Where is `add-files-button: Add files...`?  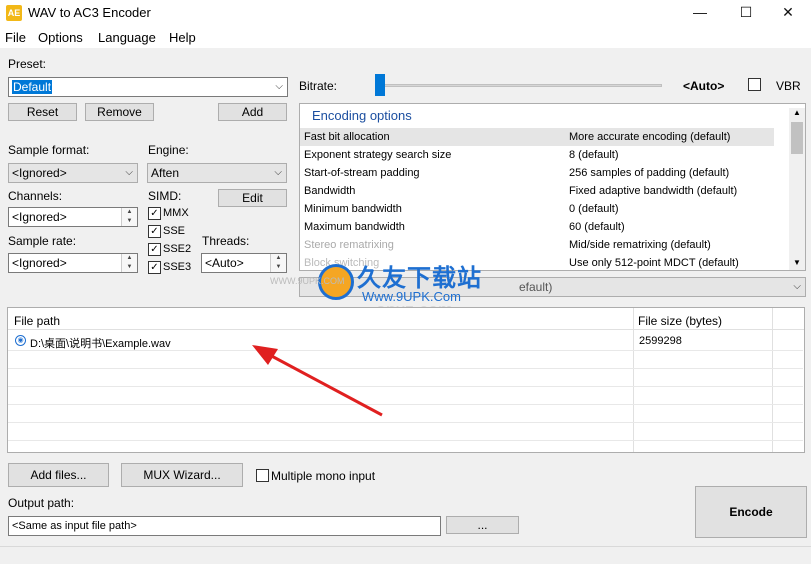 add-files-button: Add files... is located at coordinates (58, 475).